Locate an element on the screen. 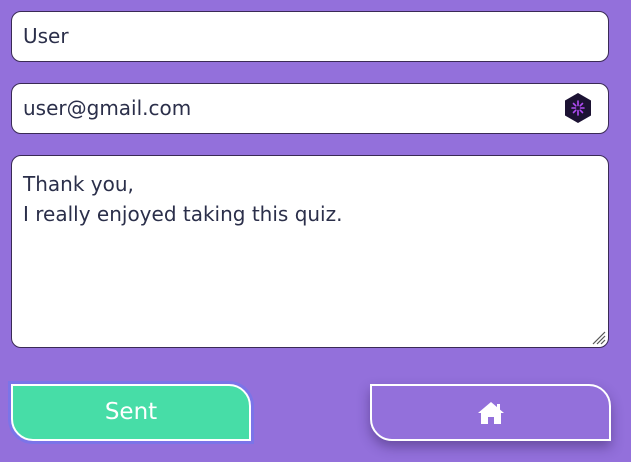  home-button is located at coordinates (490, 412).